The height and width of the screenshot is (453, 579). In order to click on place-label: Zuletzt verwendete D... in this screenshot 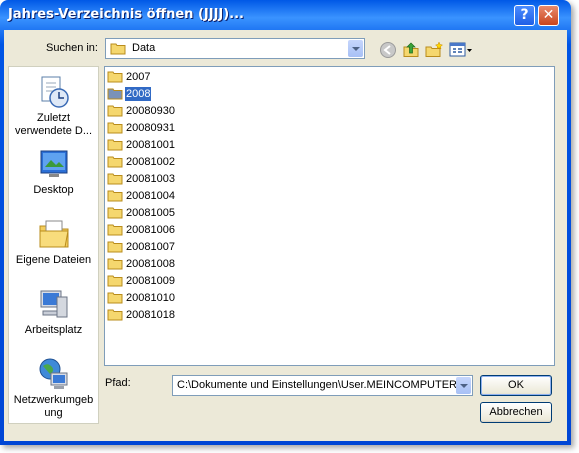, I will do `click(53, 124)`.